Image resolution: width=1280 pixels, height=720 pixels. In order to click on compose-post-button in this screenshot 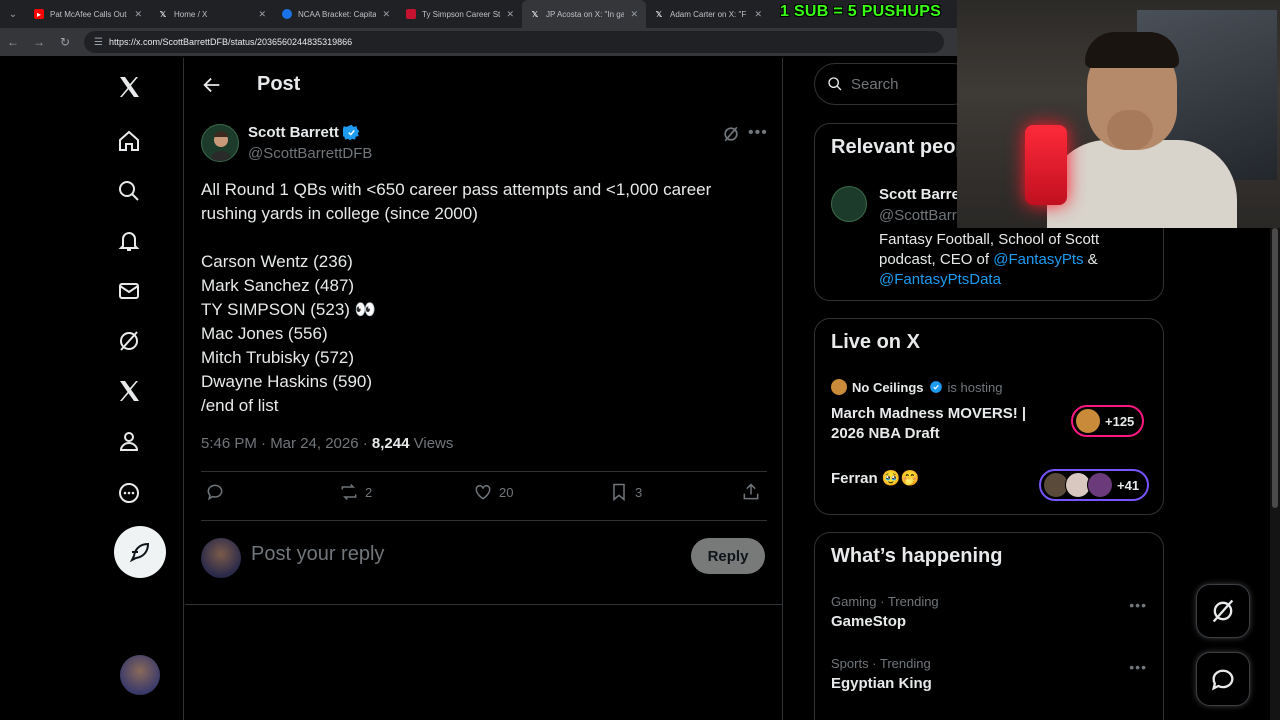, I will do `click(140, 552)`.